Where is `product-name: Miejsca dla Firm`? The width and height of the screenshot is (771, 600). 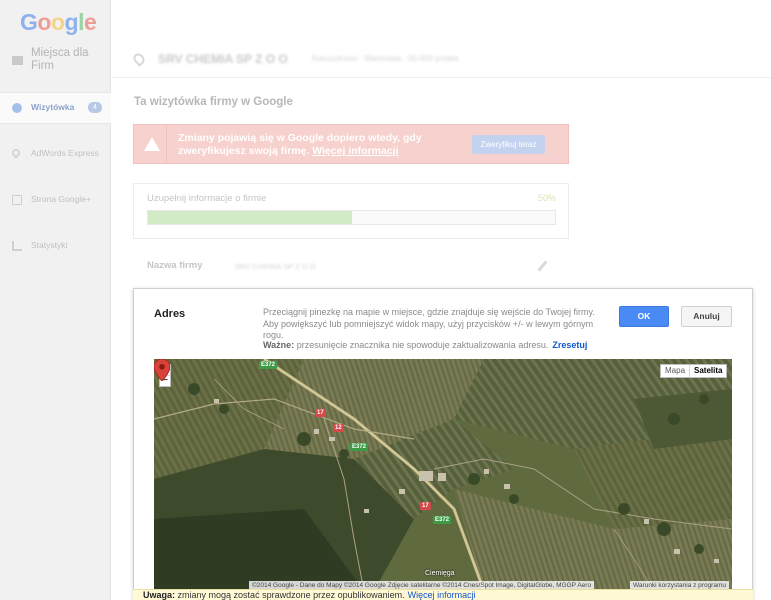
product-name: Miejsca dla Firm is located at coordinates (60, 59).